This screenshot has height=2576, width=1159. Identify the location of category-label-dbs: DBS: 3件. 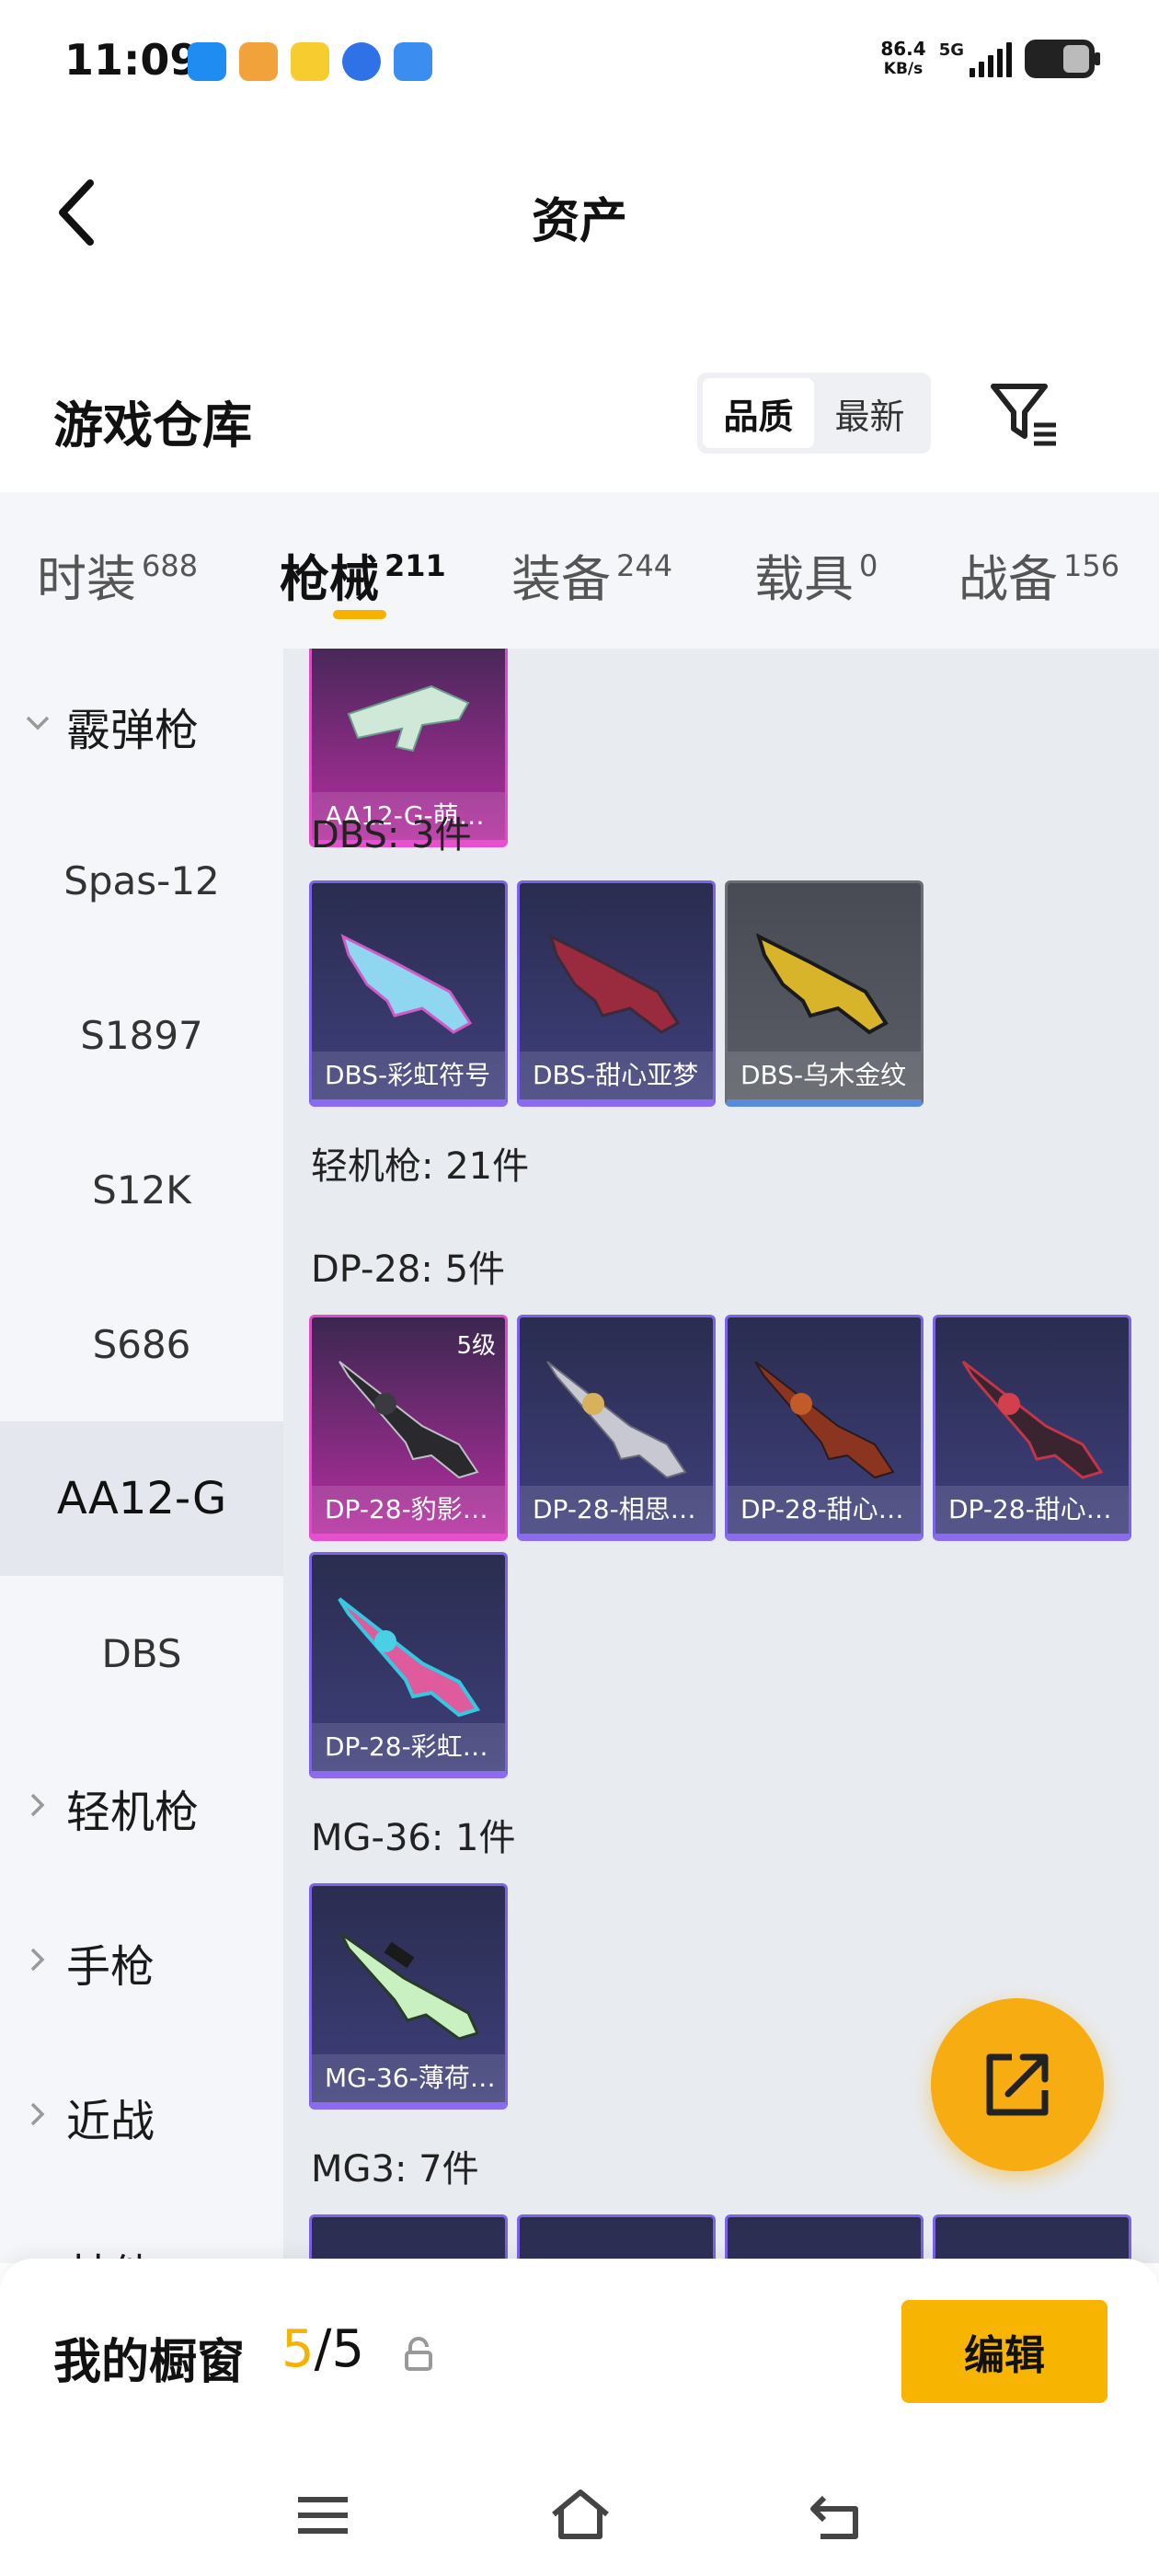
(391, 835).